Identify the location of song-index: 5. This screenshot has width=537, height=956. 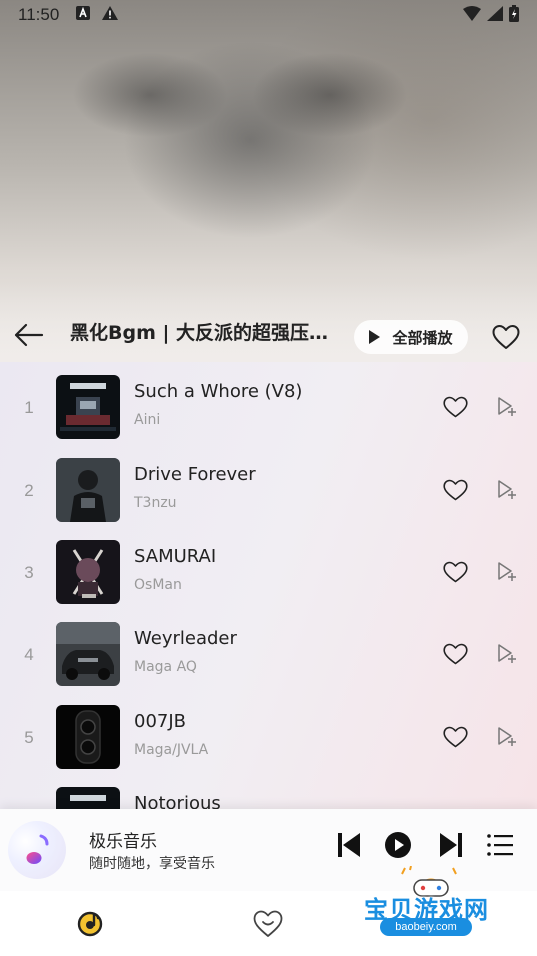
(29, 737).